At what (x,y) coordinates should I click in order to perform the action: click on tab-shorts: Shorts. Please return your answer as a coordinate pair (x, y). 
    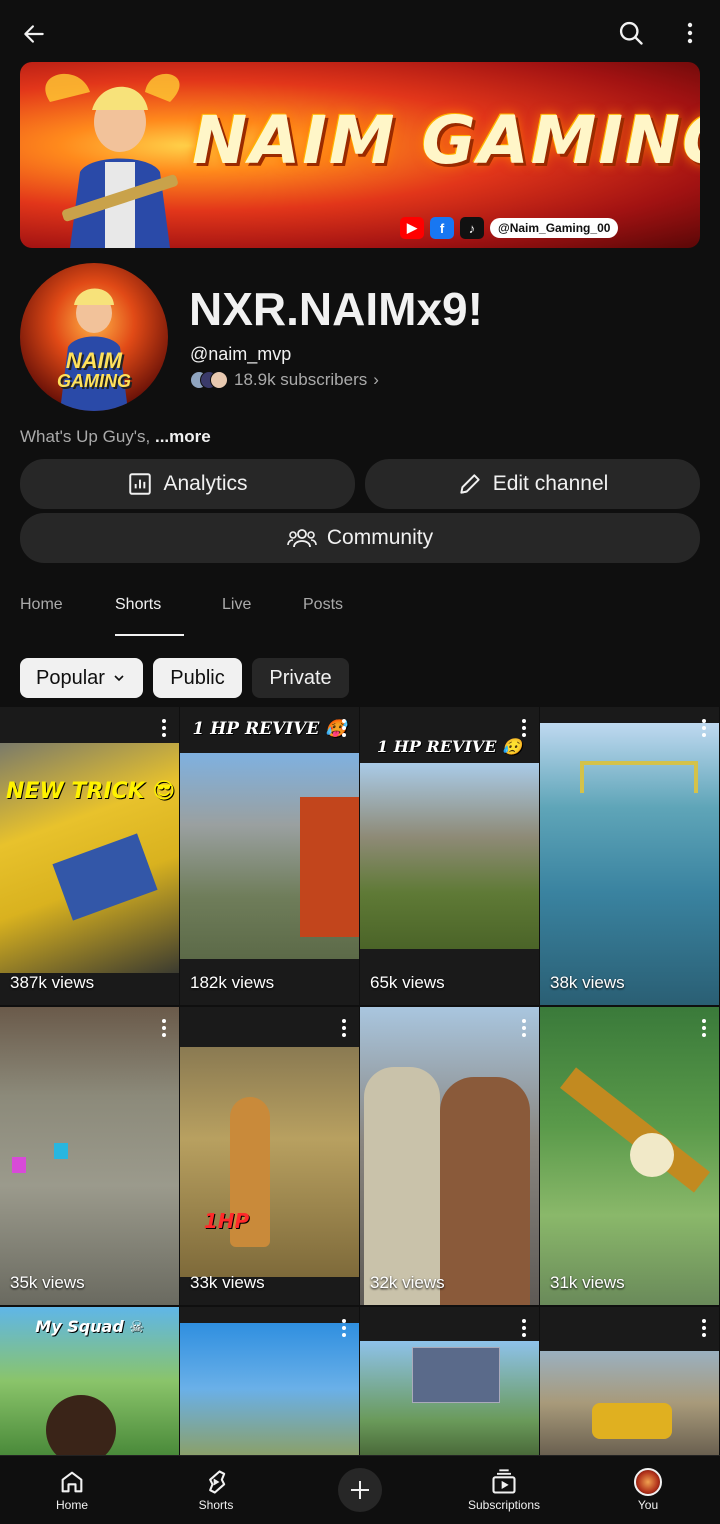
    Looking at the image, I should click on (138, 605).